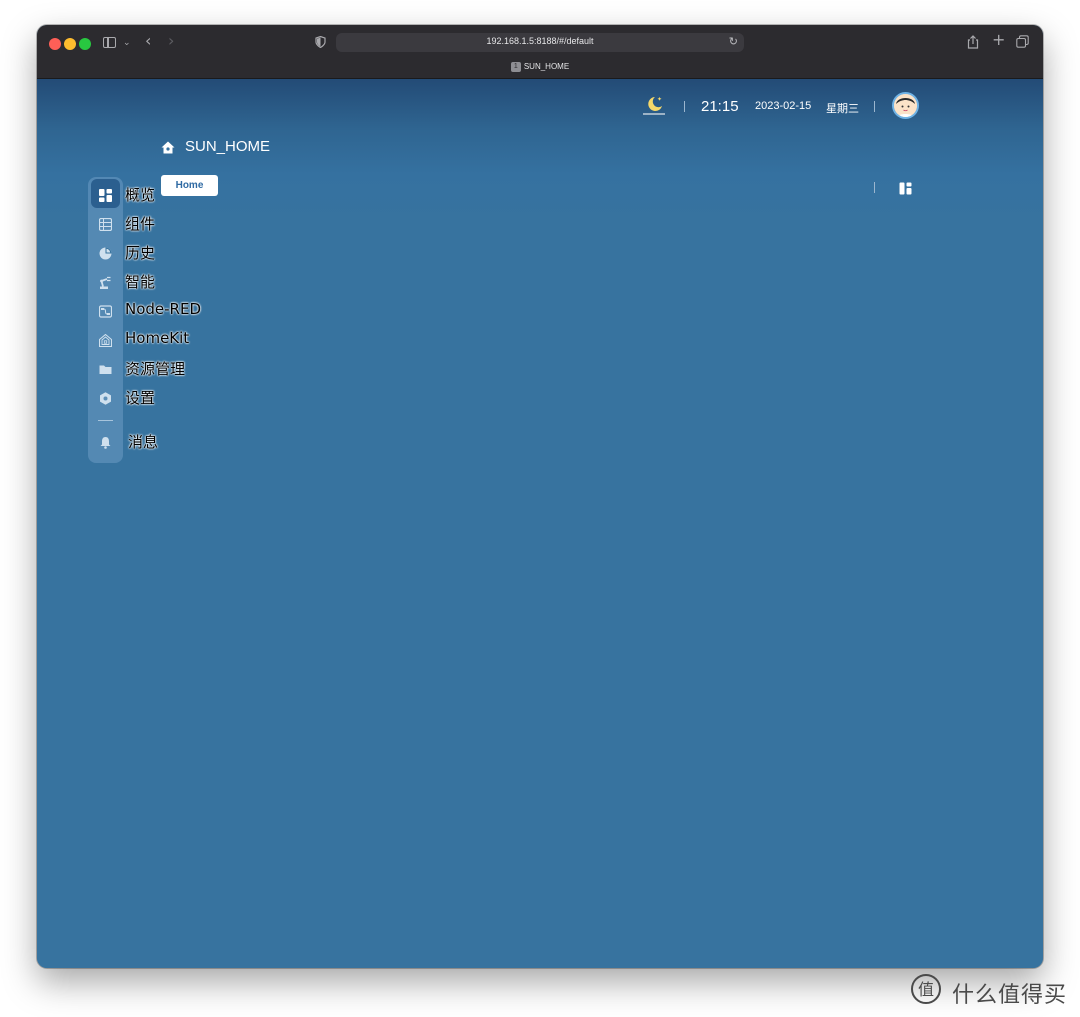 The image size is (1080, 1017). What do you see at coordinates (121, 222) in the screenshot?
I see `sidebar-item-components: 组件` at bounding box center [121, 222].